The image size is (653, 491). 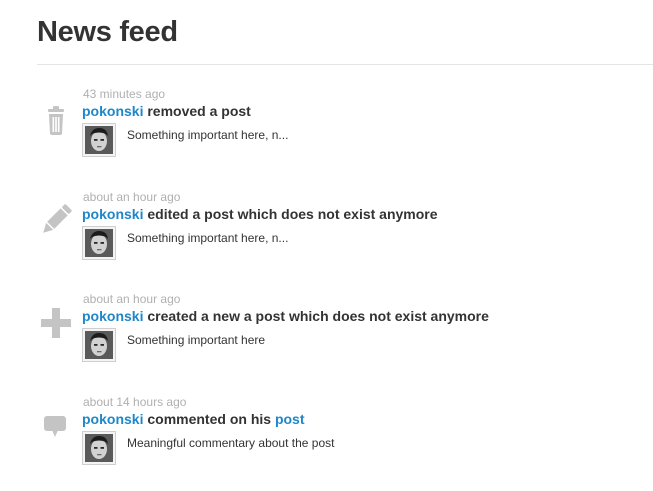 I want to click on title-divider, so click(x=345, y=64).